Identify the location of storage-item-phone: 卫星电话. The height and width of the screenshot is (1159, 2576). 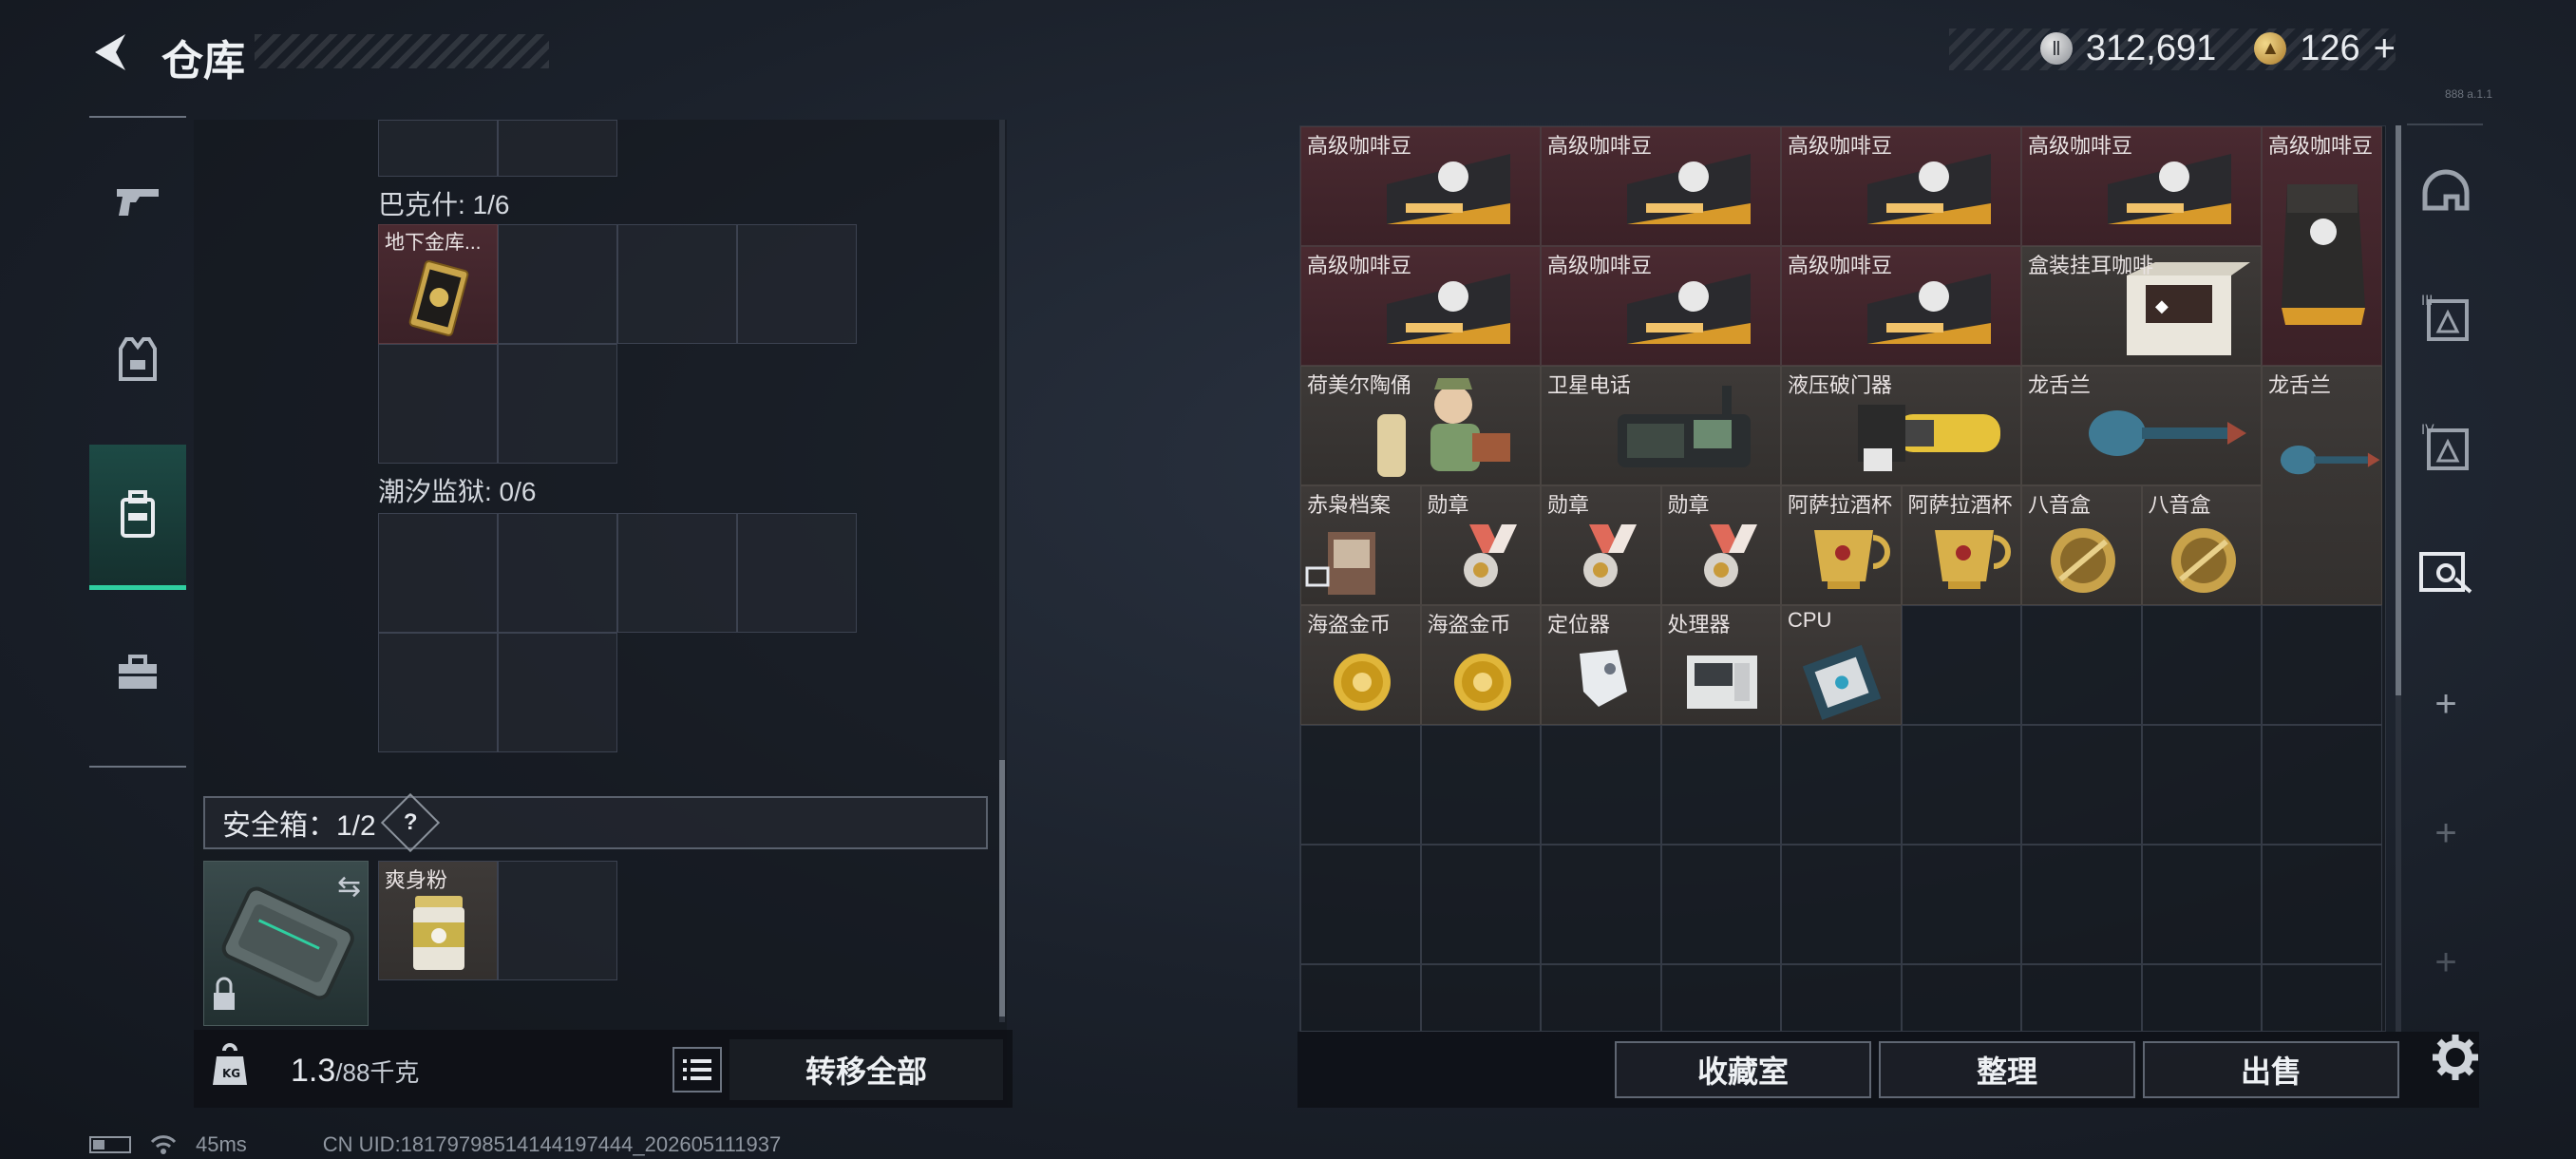
(1661, 425).